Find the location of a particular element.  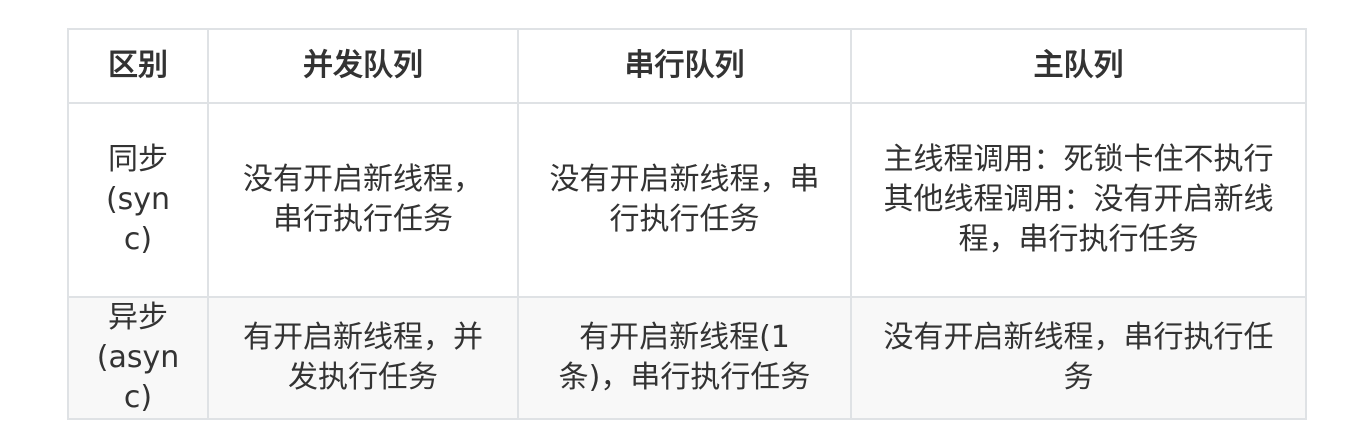

row-label-sync: 同步 (sync) is located at coordinates (138, 200).